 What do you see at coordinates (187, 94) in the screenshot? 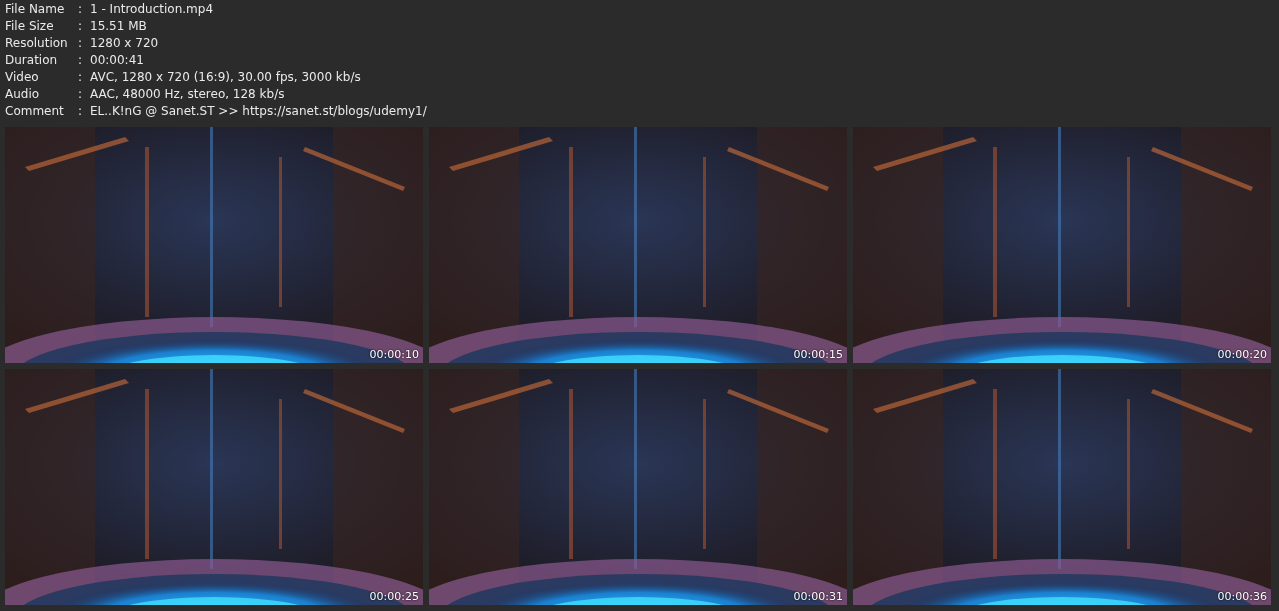
I see `info-value: AAC, 48000 Hz, stereo, 128 kb/s` at bounding box center [187, 94].